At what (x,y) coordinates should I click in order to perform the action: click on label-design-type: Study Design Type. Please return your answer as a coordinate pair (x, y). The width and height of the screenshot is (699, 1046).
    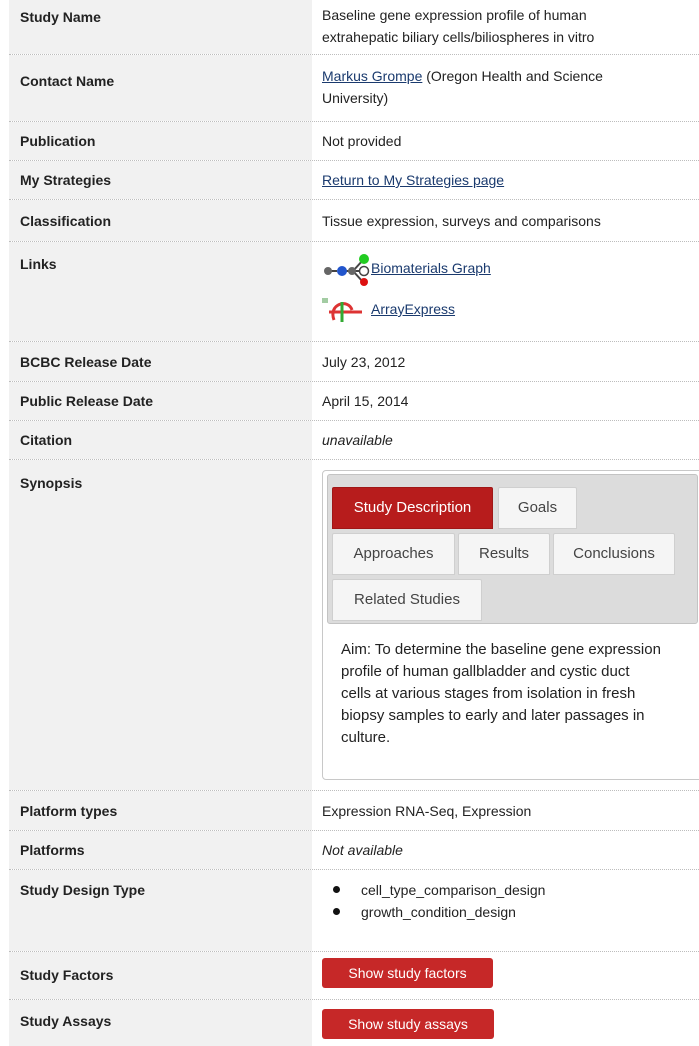
    Looking at the image, I should click on (82, 890).